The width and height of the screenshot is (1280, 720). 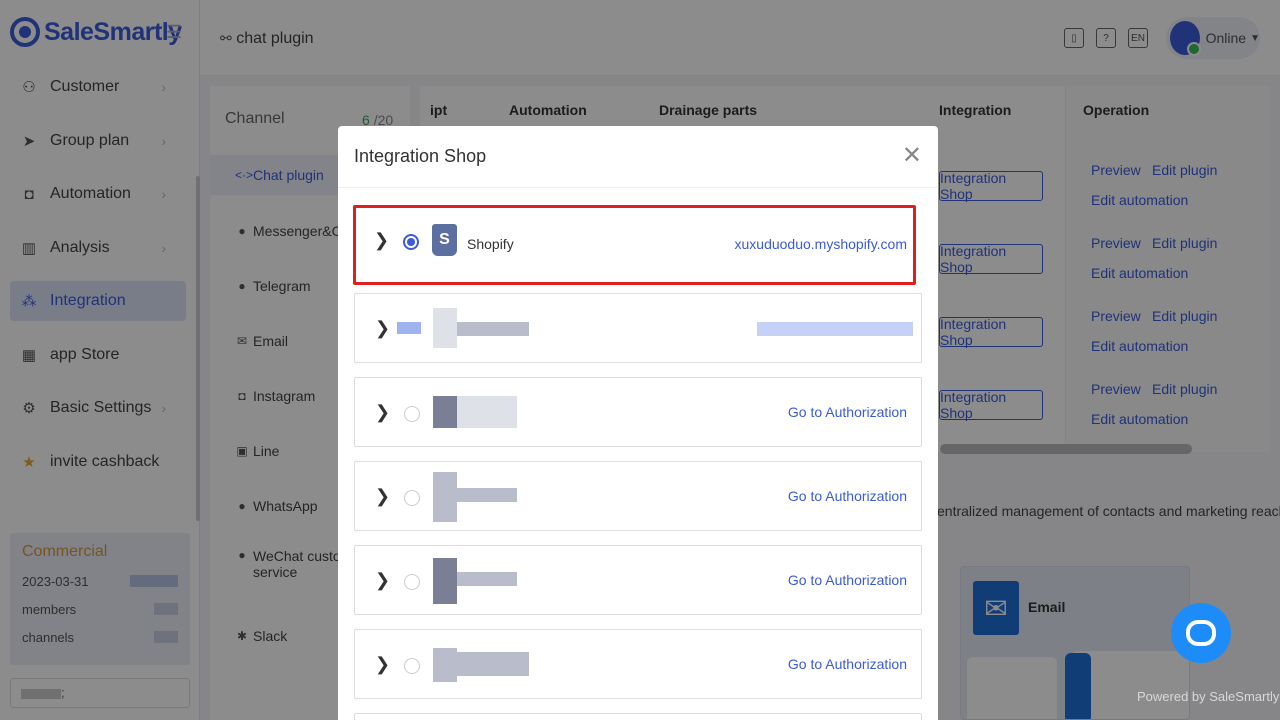 I want to click on shopify-icon: S, so click(x=444, y=240).